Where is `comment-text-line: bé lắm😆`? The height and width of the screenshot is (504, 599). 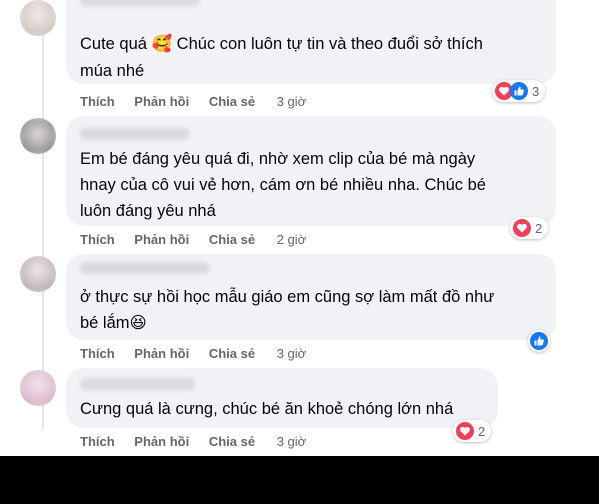
comment-text-line: bé lắm😆 is located at coordinates (113, 323).